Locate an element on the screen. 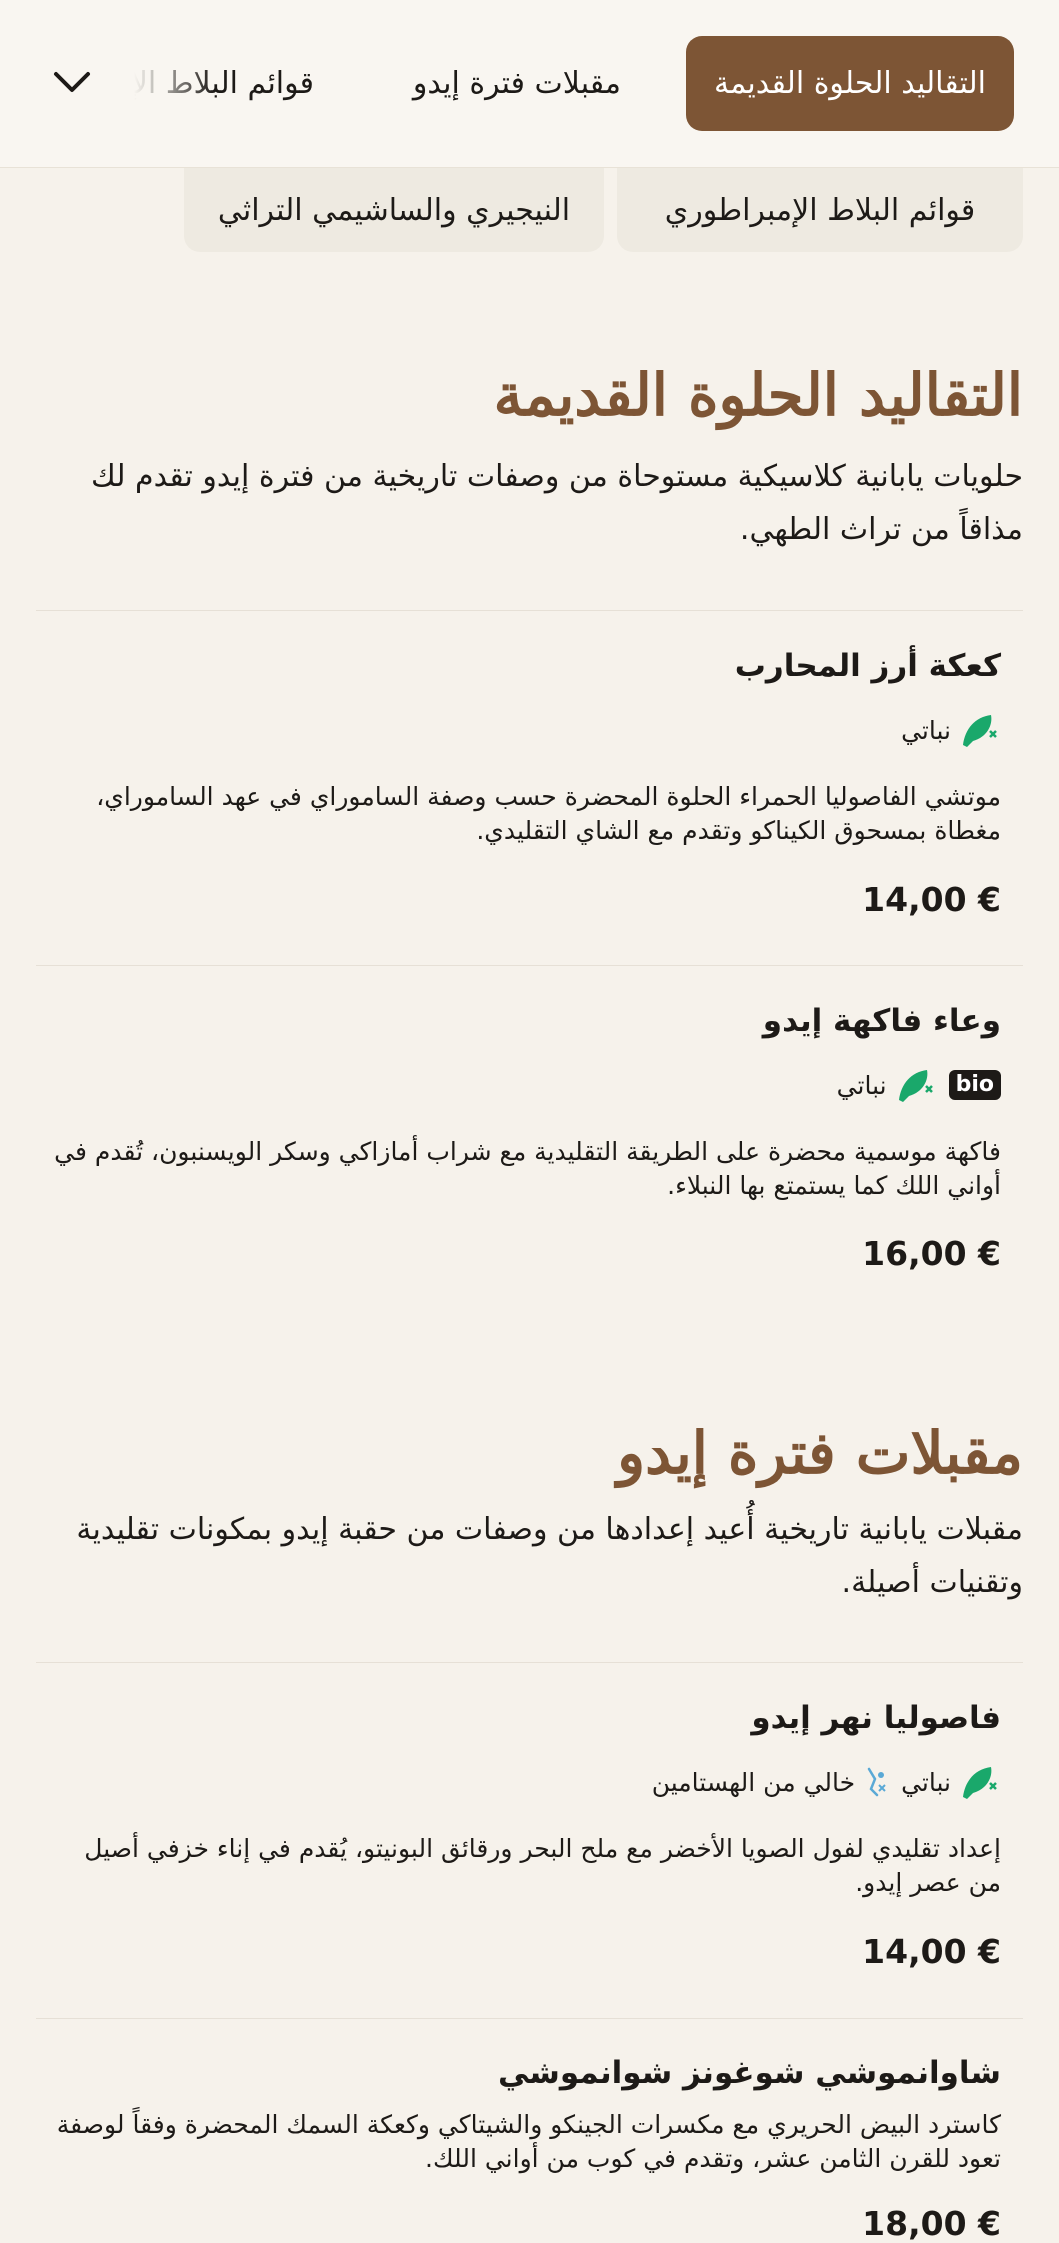  item-price: 18,00 € is located at coordinates (931, 2223).